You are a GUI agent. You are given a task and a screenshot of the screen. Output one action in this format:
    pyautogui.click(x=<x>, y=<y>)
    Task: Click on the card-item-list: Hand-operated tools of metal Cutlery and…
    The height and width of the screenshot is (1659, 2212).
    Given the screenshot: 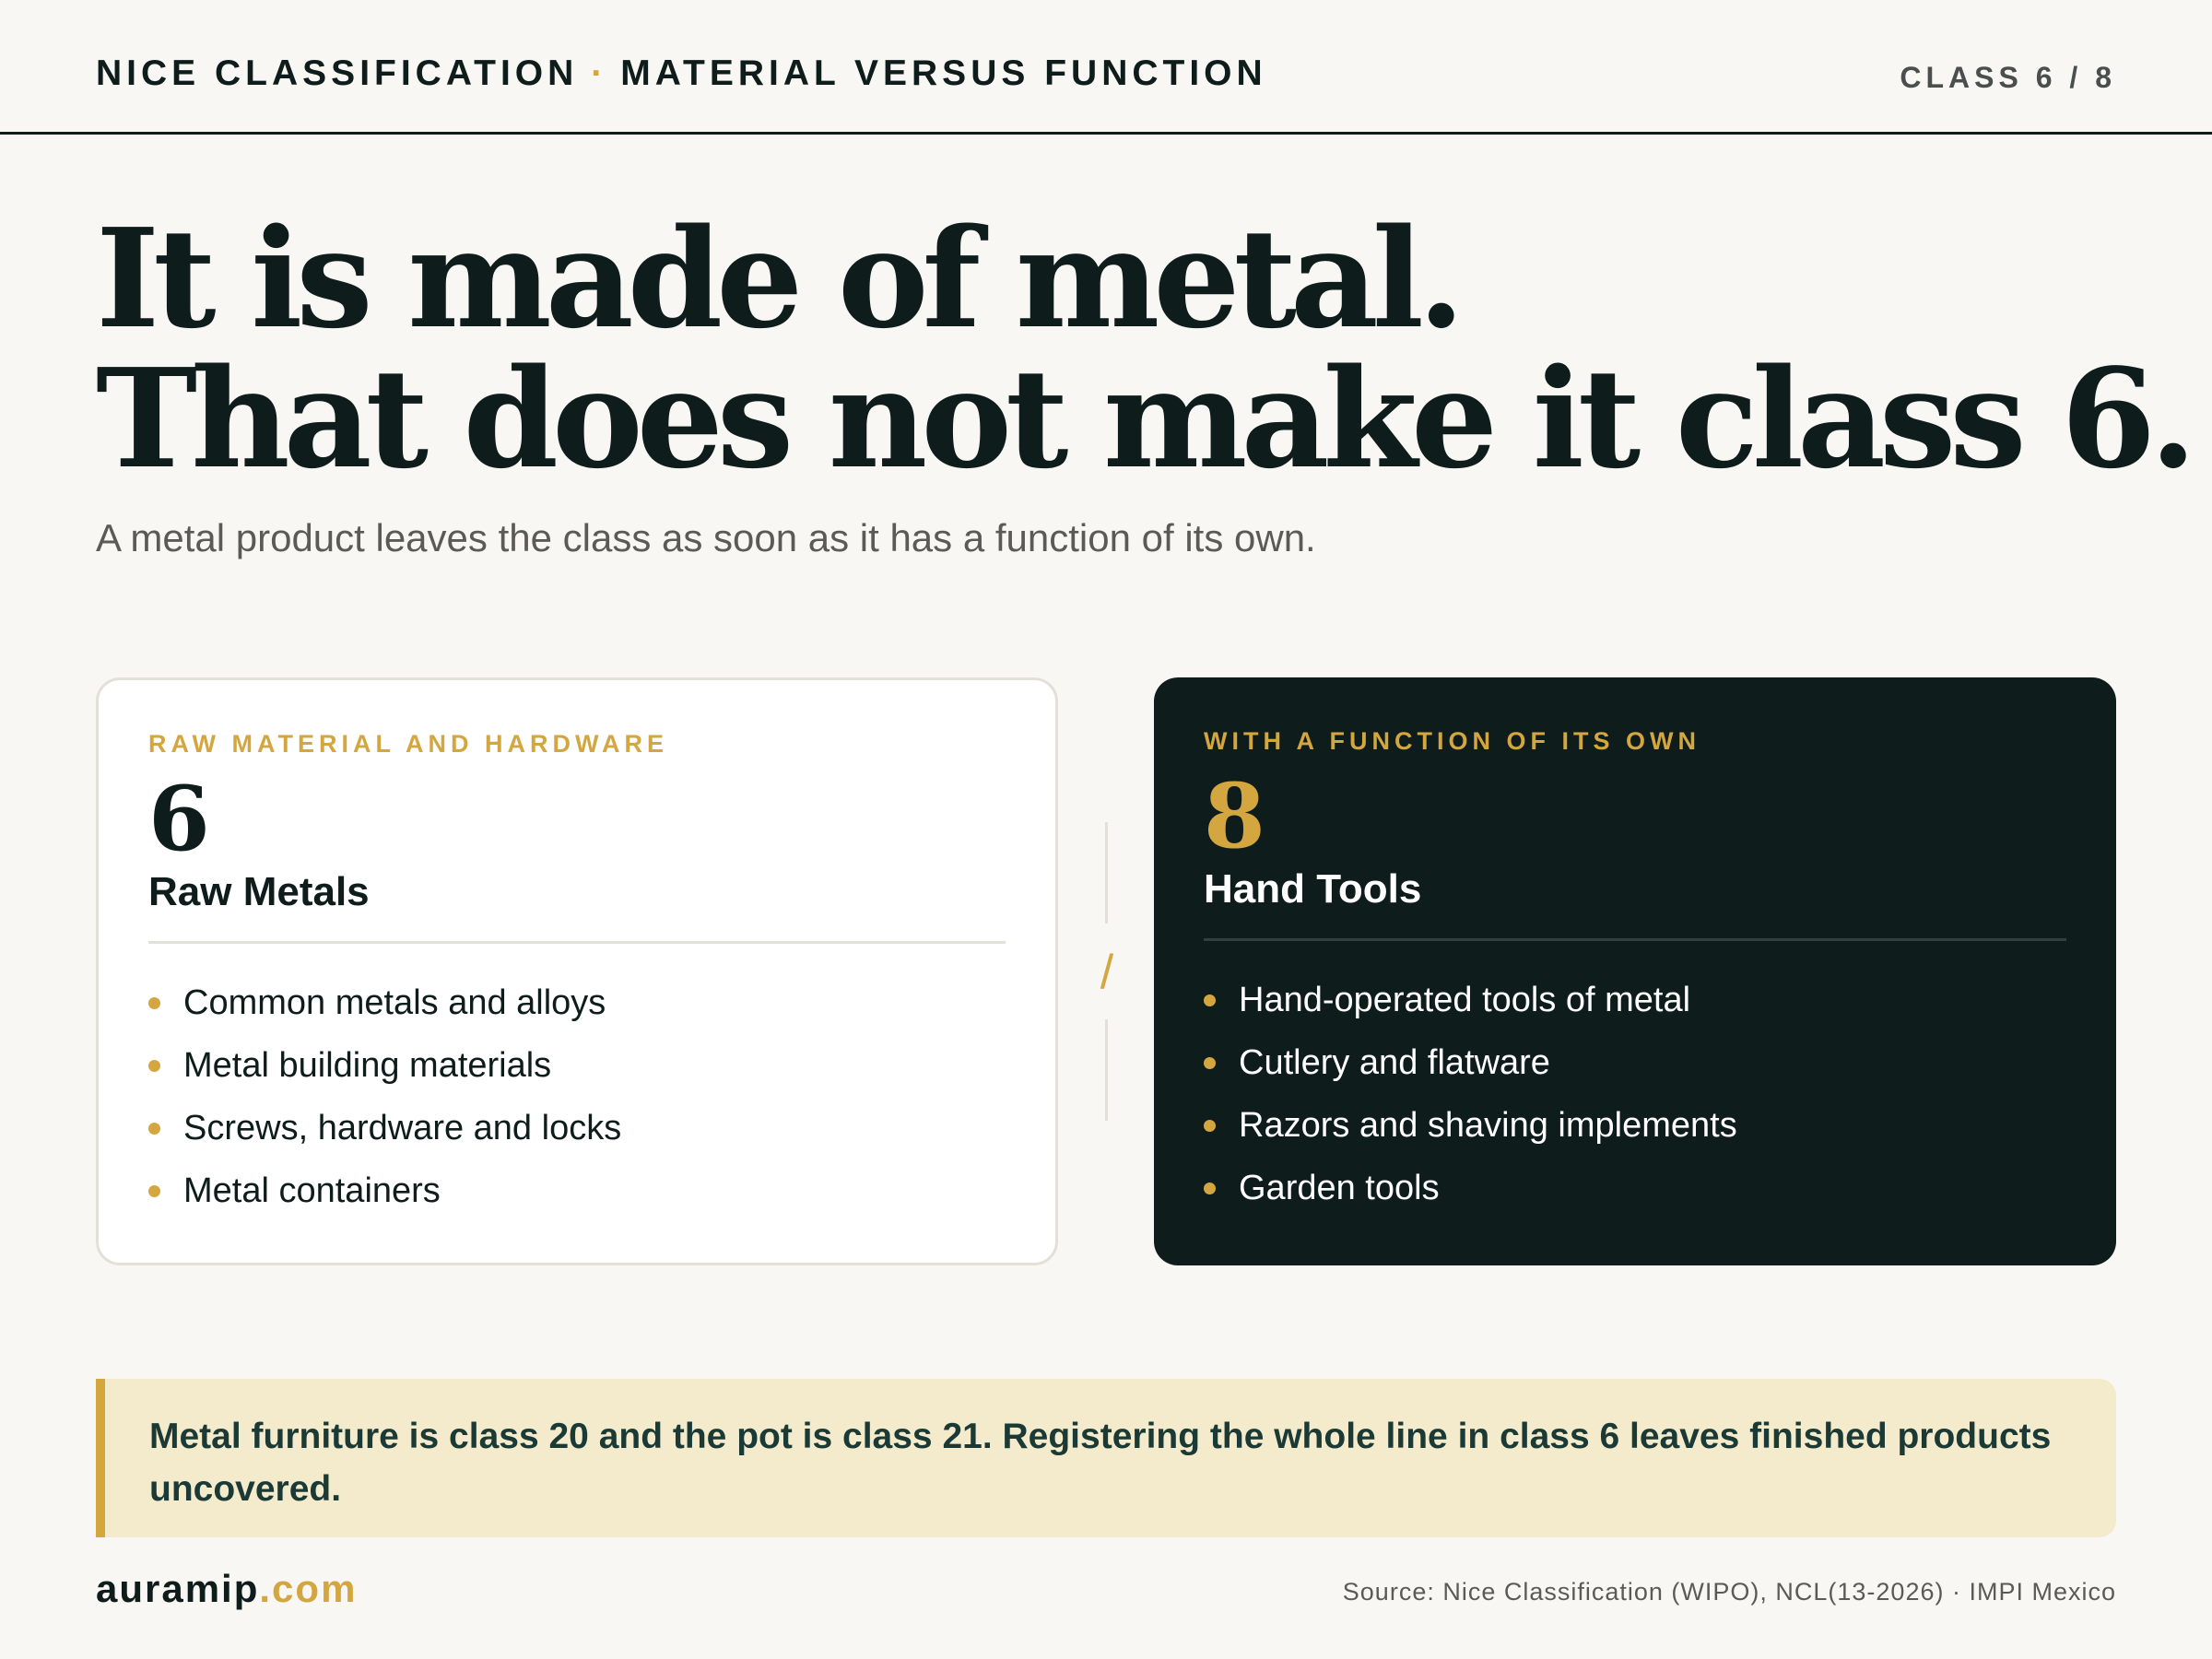 What is the action you would take?
    pyautogui.click(x=1635, y=1094)
    